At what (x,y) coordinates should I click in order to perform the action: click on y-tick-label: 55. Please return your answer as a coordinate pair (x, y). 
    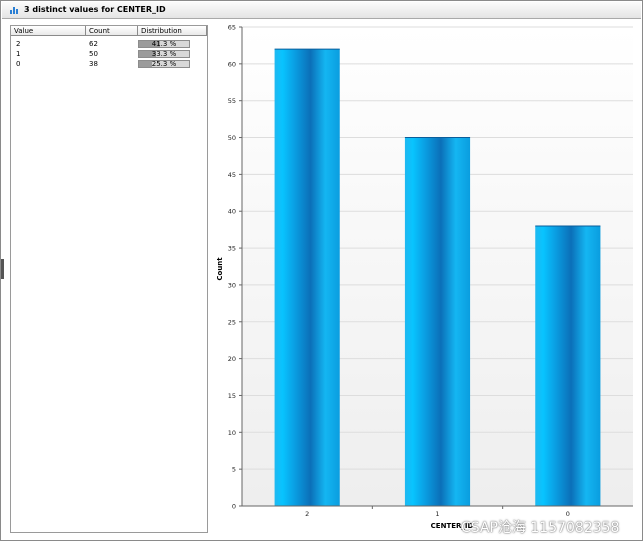
    Looking at the image, I should click on (232, 101).